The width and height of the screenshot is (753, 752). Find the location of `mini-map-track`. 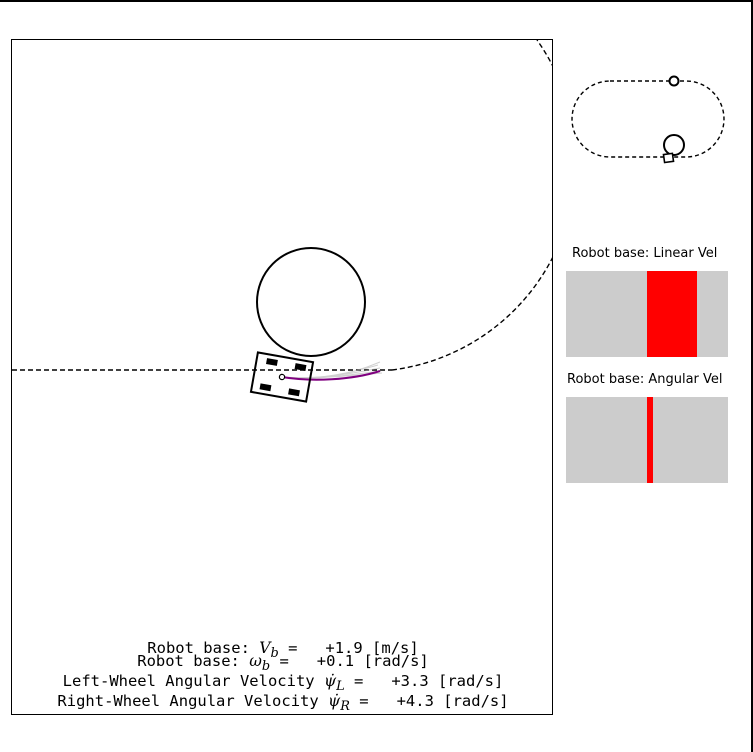

mini-map-track is located at coordinates (648, 119).